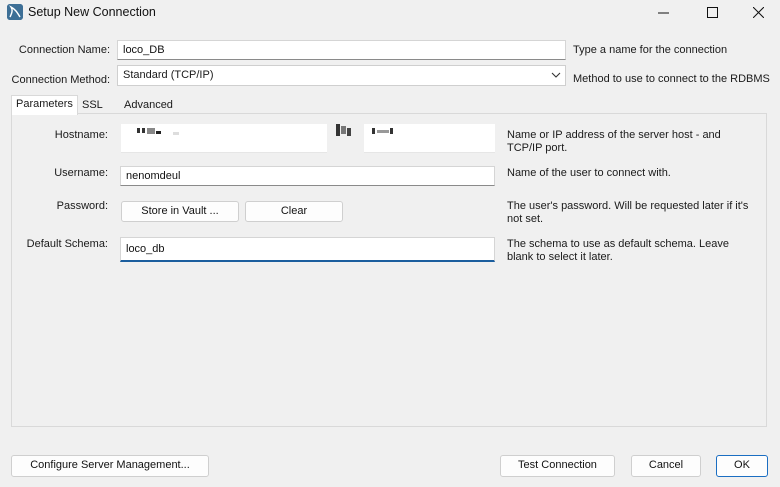  I want to click on password-label: Password:, so click(82, 206).